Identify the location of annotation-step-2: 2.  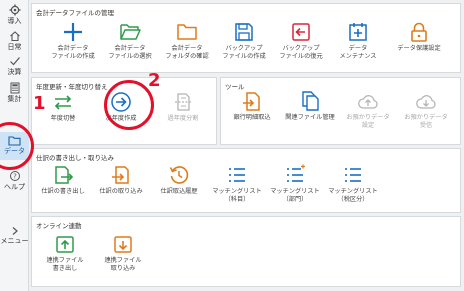
(154, 80).